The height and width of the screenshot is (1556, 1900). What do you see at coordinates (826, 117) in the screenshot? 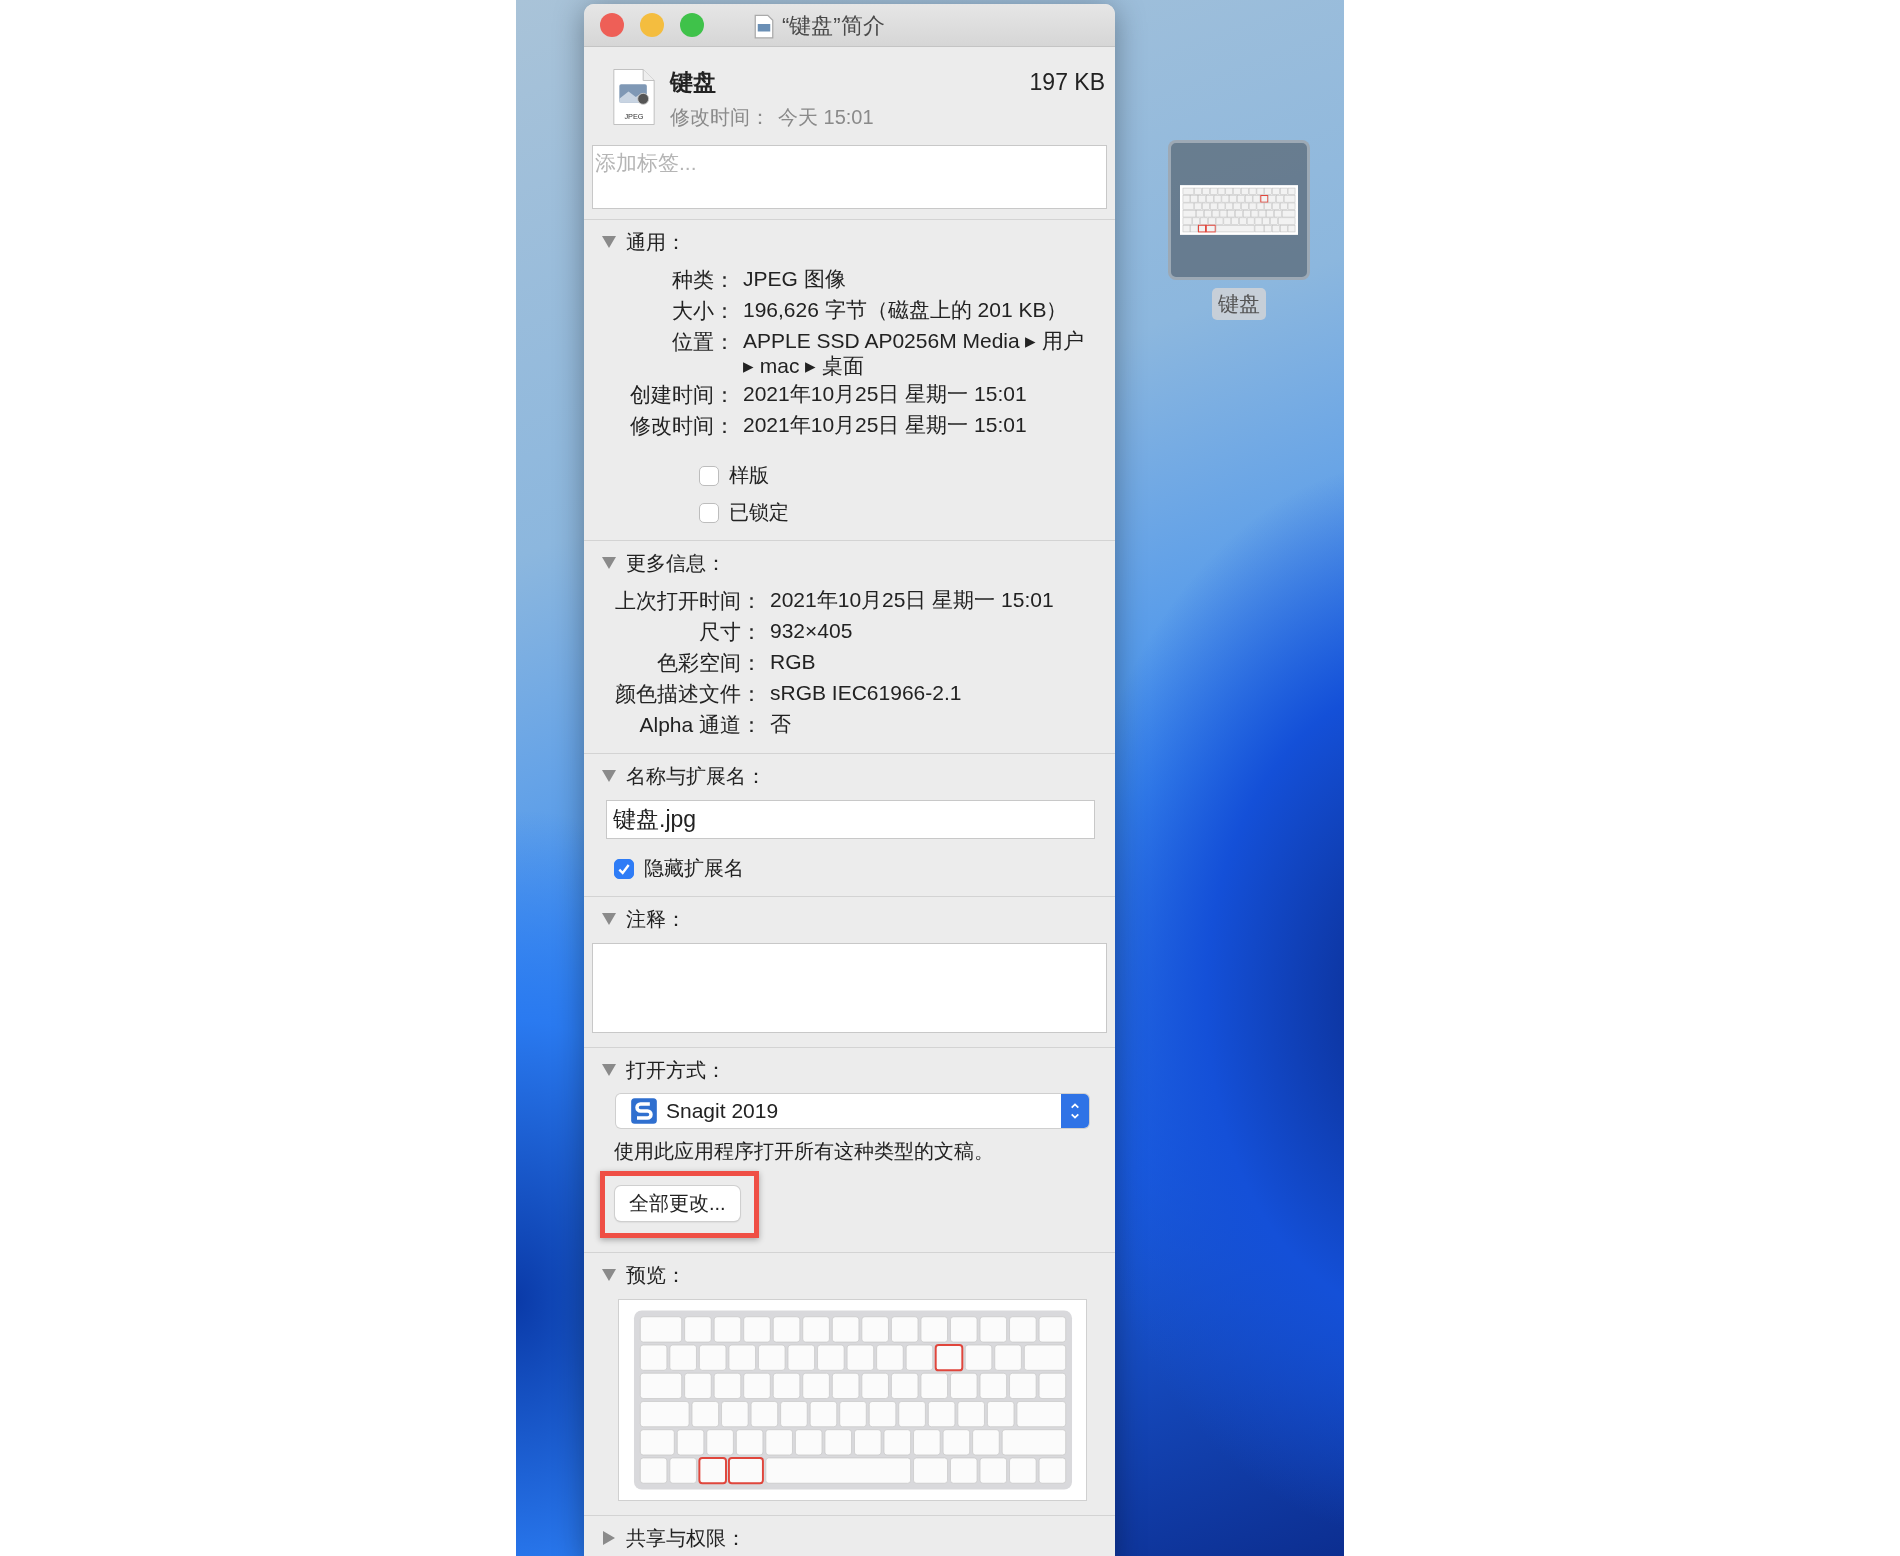
I see `modified-value: 今天 15:01` at bounding box center [826, 117].